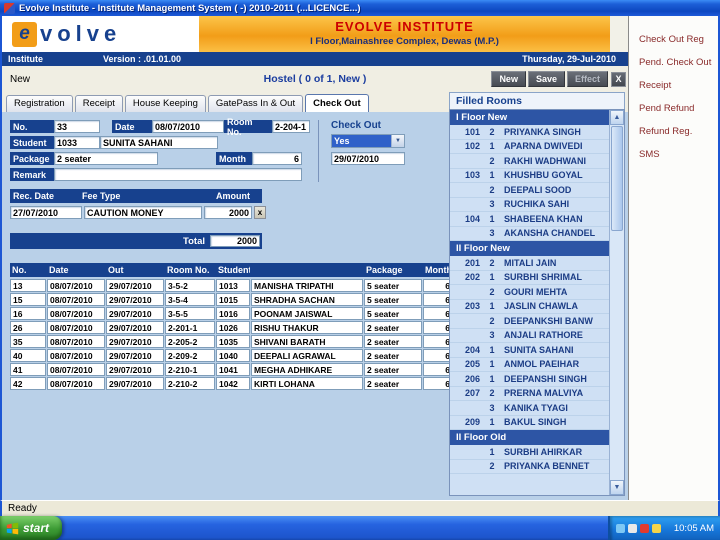 Image resolution: width=720 pixels, height=540 pixels. Describe the element at coordinates (529, 321) in the screenshot. I see `filled-room-row: 2 DEEPANKSHI BANW` at that location.